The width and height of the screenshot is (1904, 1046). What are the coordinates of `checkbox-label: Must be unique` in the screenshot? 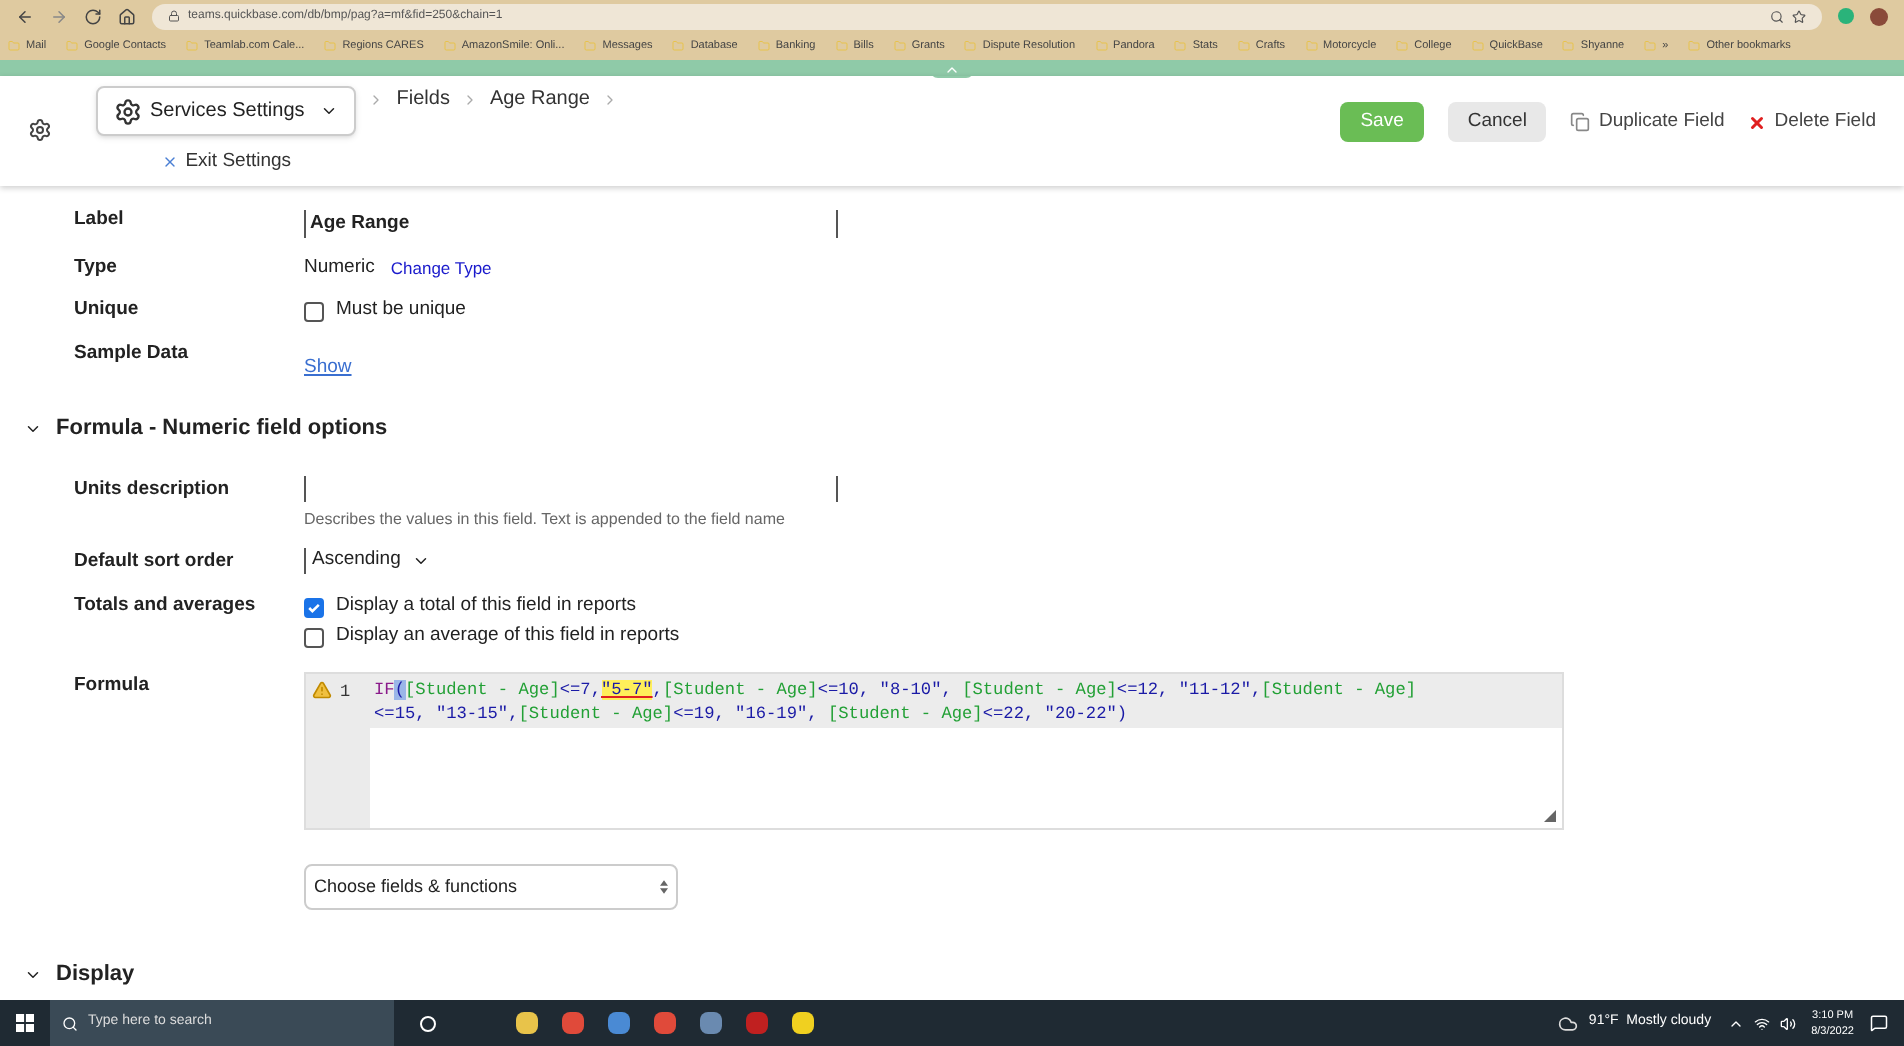 It's located at (401, 310).